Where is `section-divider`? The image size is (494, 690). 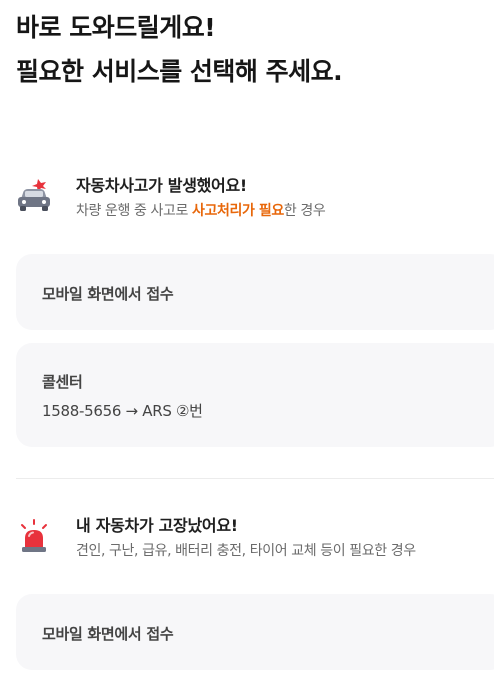
section-divider is located at coordinates (255, 478).